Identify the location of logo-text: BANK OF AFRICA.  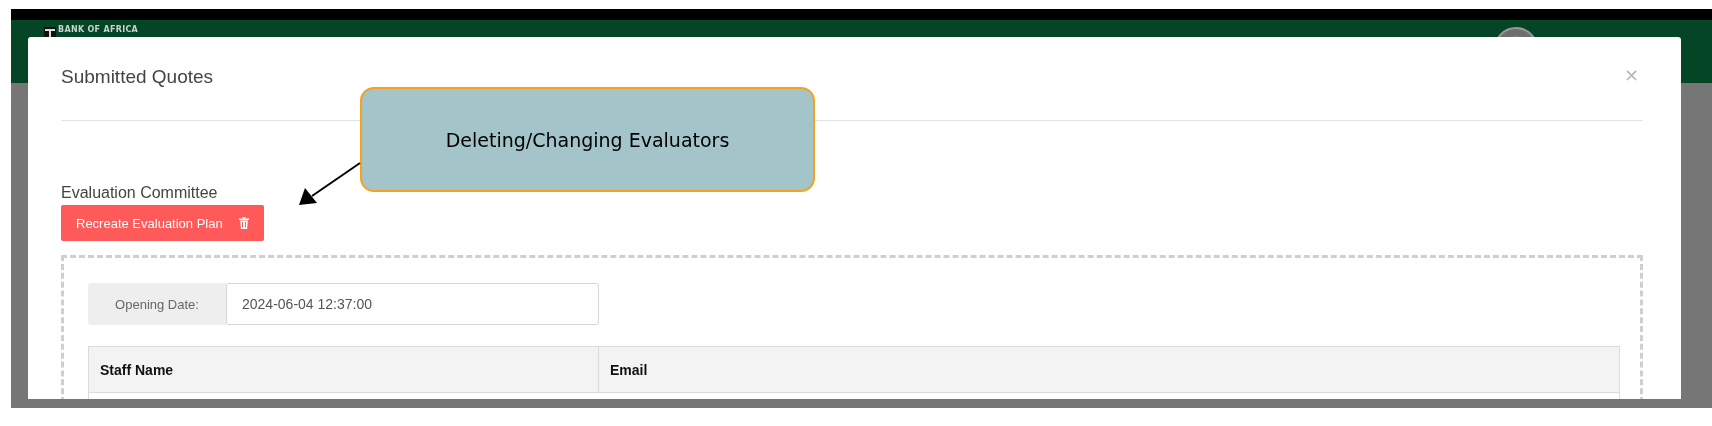
(98, 29).